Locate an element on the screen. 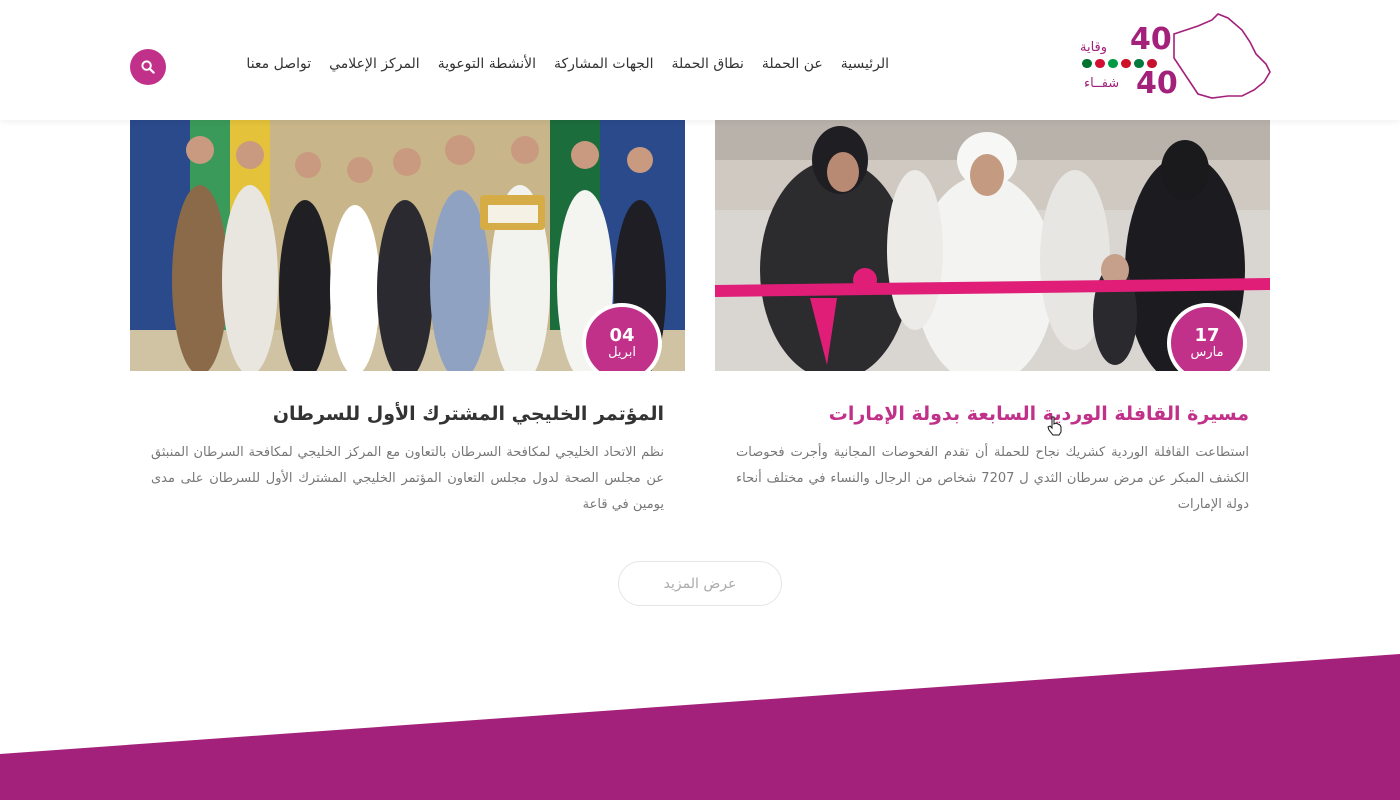 The image size is (1400, 800). logo-number-top: 40 is located at coordinates (1151, 39).